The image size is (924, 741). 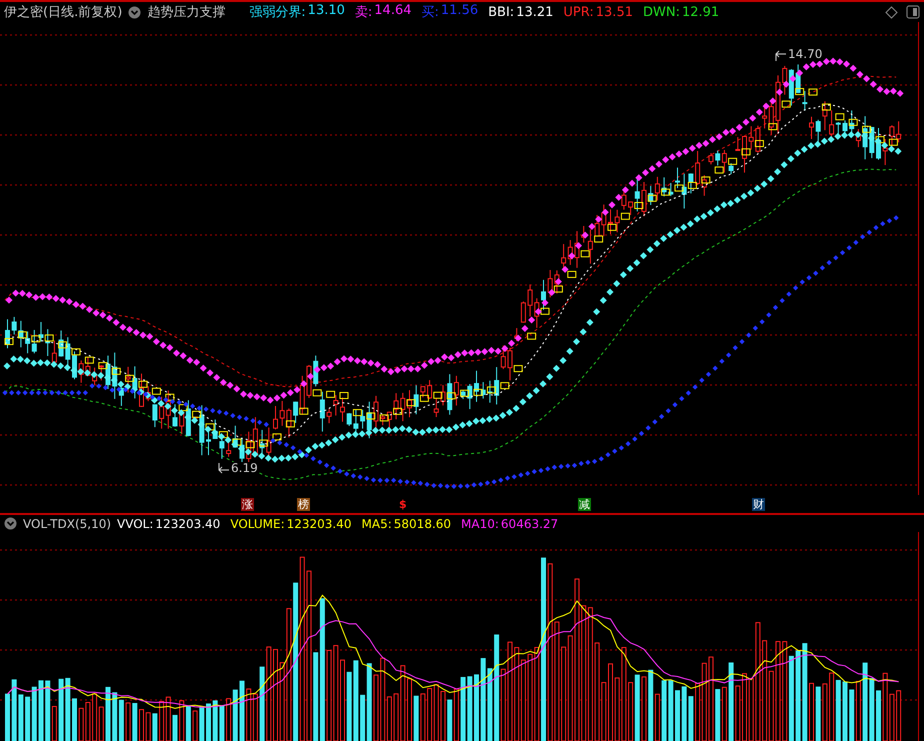 I want to click on event-symbol: $, so click(x=403, y=504).